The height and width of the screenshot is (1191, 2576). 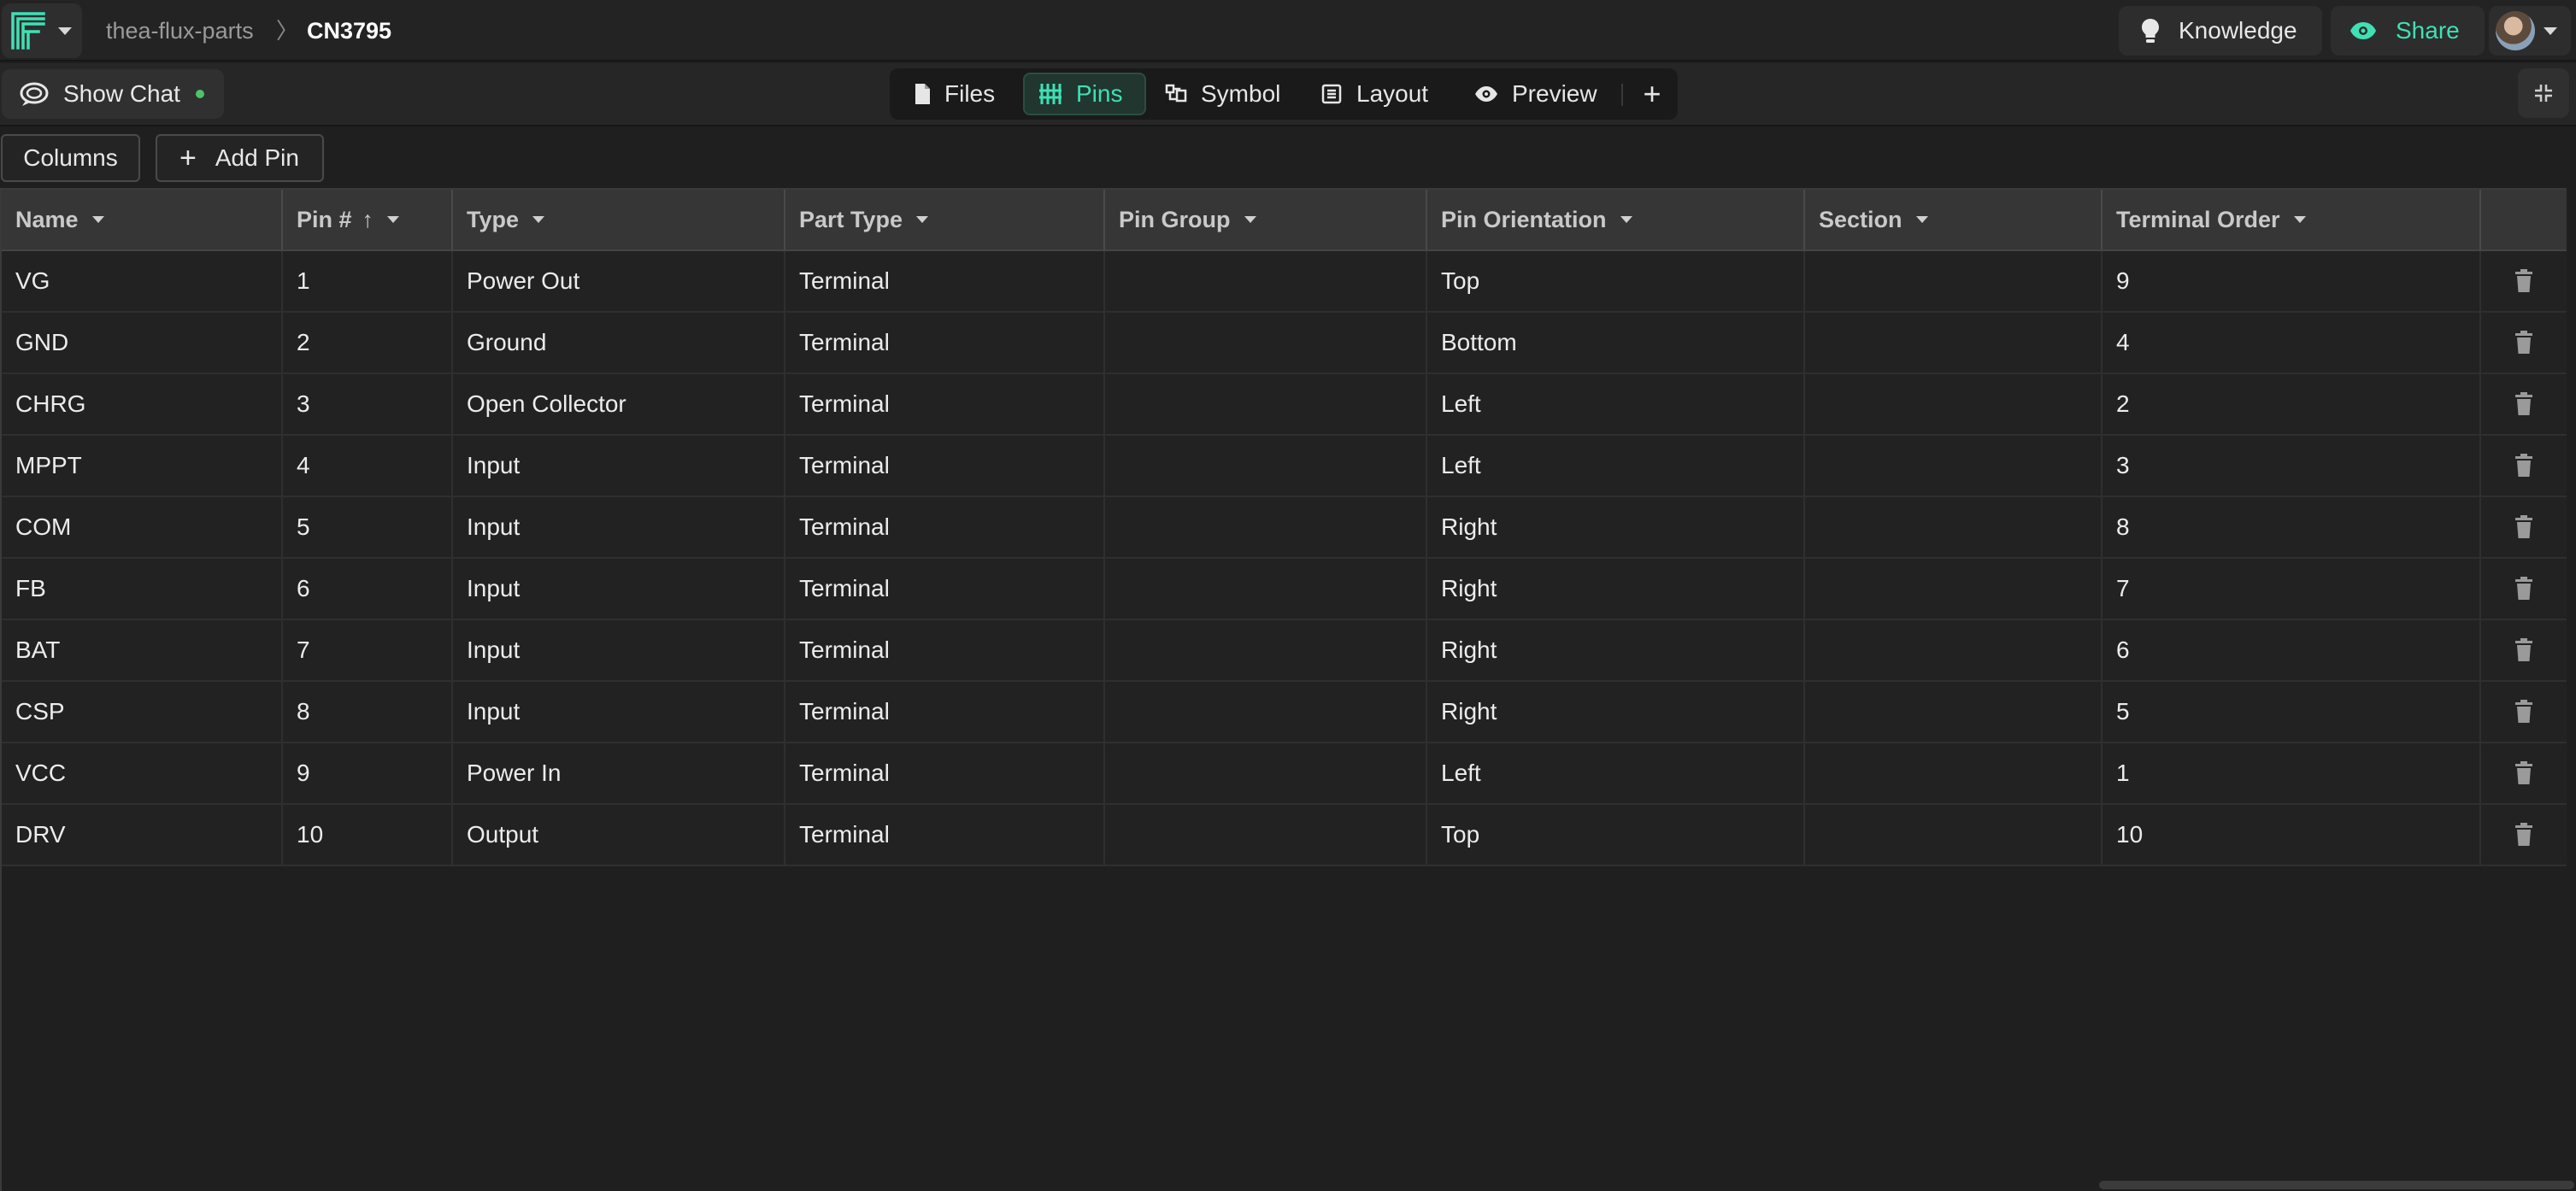 I want to click on table-row: DRV 10 Output Terminal Top 10, so click(x=1284, y=835).